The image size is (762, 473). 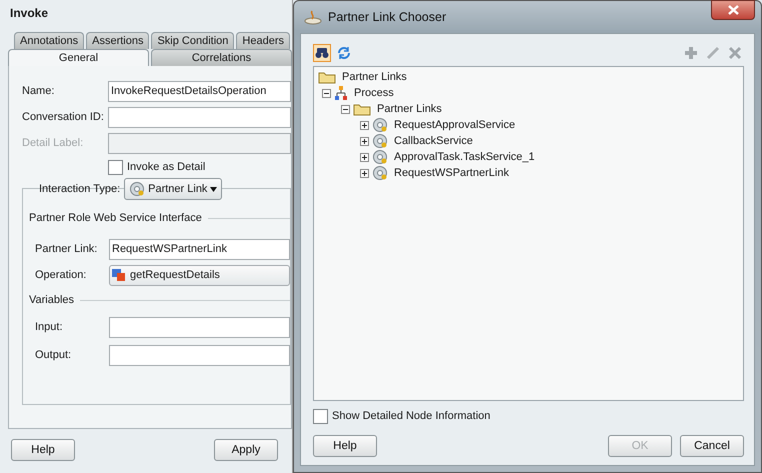 I want to click on field-label: Detail Label:, so click(x=53, y=143).